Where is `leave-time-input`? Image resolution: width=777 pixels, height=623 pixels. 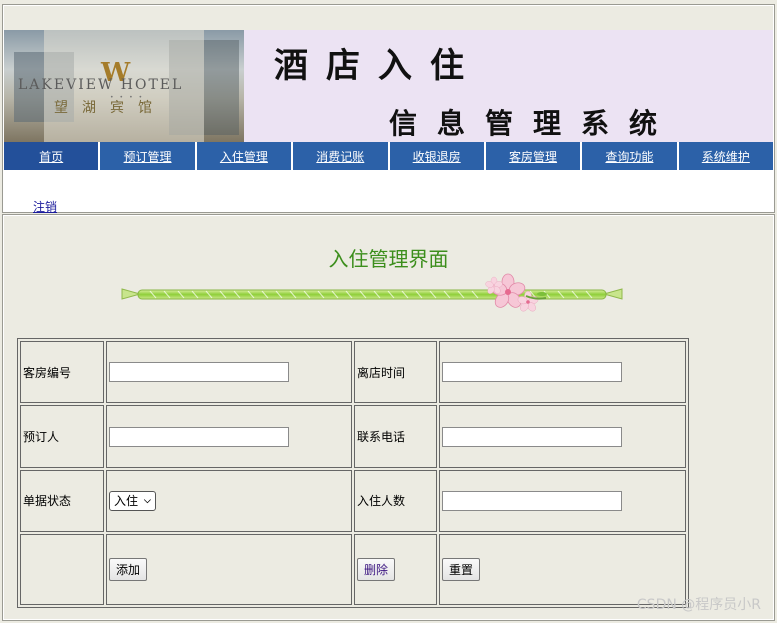 leave-time-input is located at coordinates (532, 372).